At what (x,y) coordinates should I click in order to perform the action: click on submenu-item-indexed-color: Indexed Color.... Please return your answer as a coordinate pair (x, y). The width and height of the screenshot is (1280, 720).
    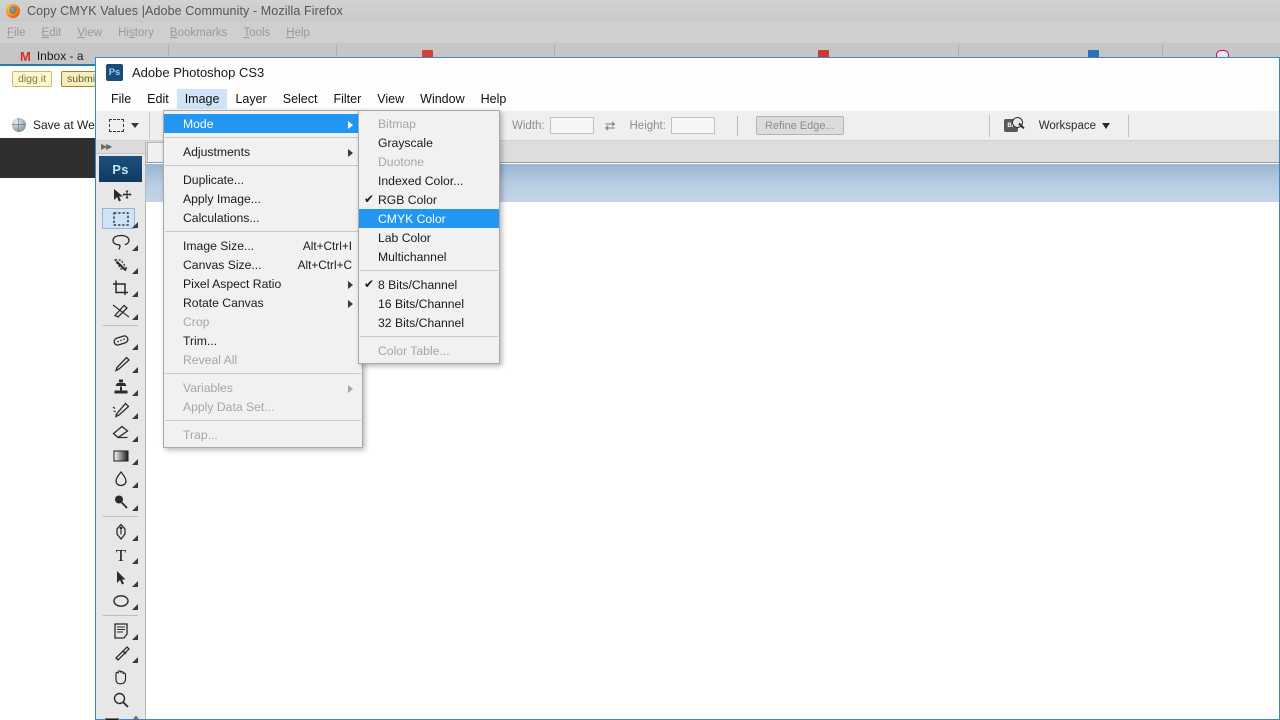
    Looking at the image, I should click on (429, 180).